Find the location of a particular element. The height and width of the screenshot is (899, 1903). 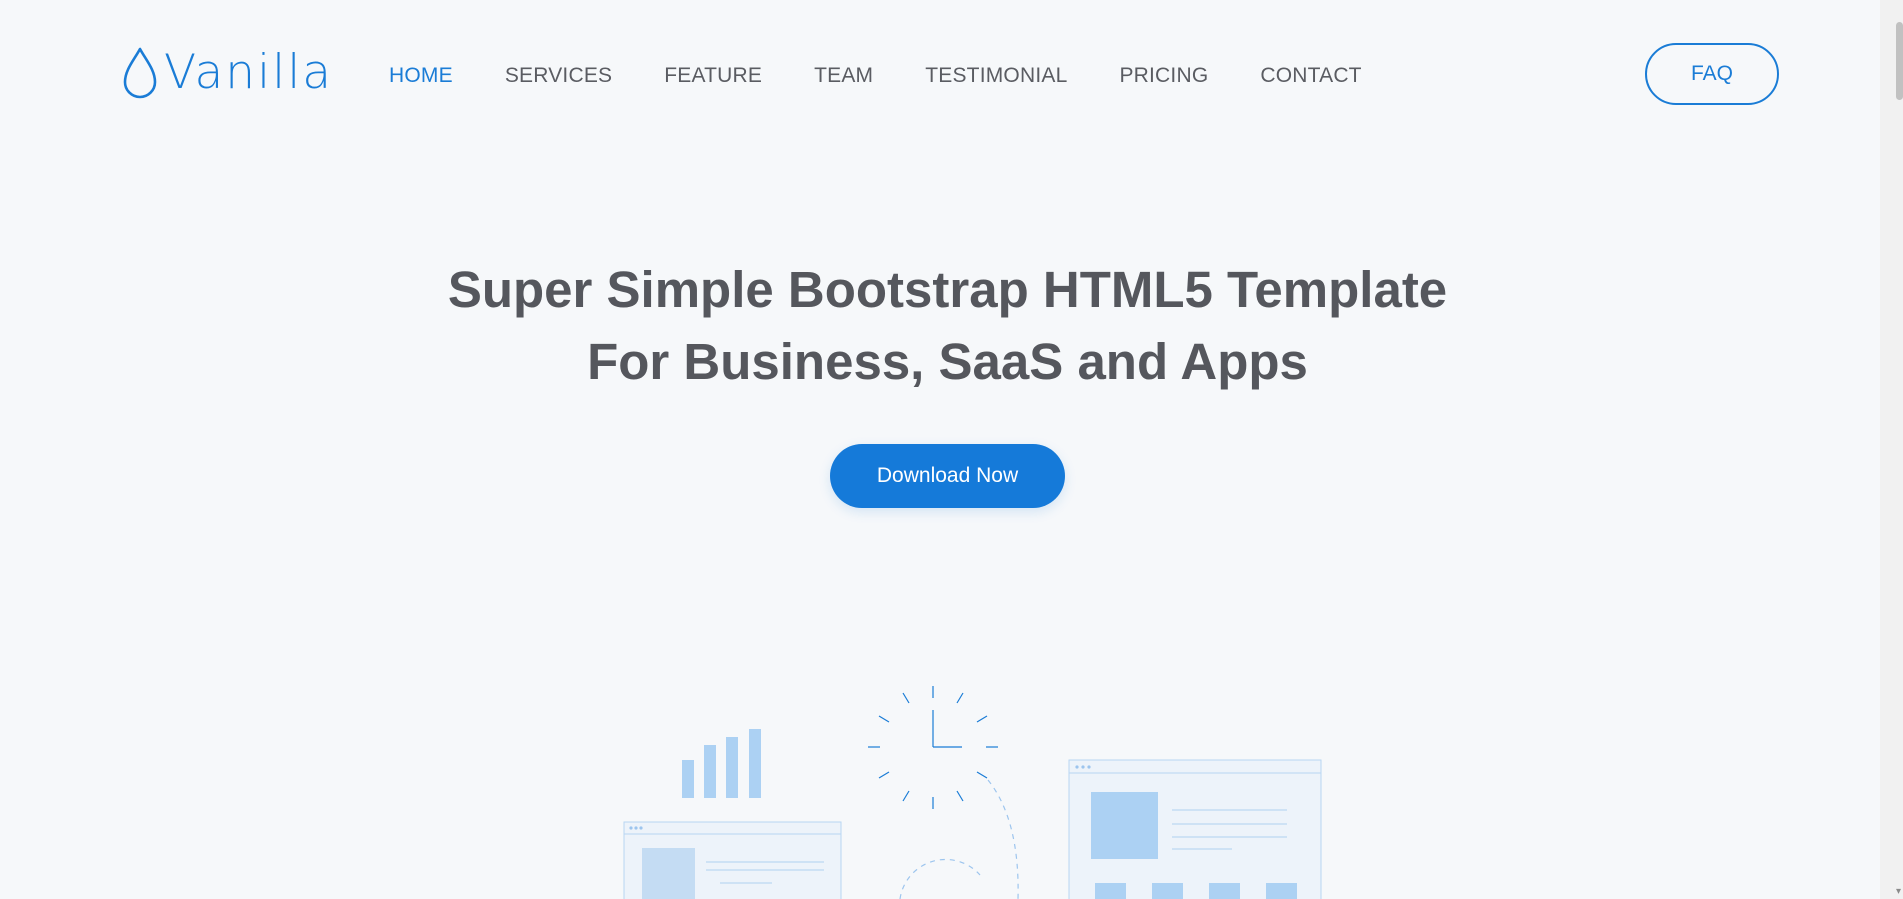

nav-item-services: SERVICES is located at coordinates (558, 76).